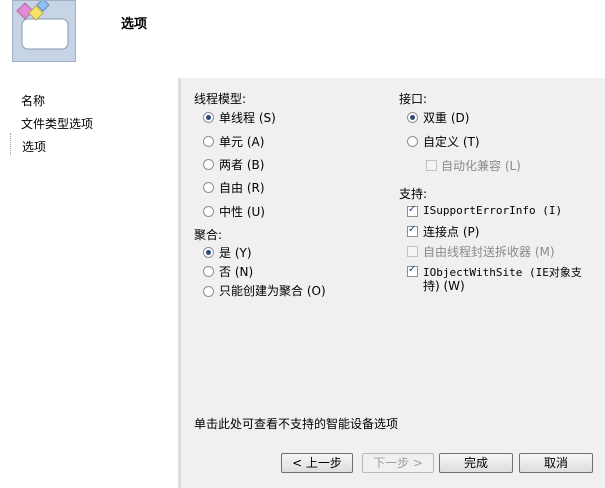 Image resolution: width=605 pixels, height=488 pixels. Describe the element at coordinates (134, 24) in the screenshot. I see `page-title: 选项` at that location.